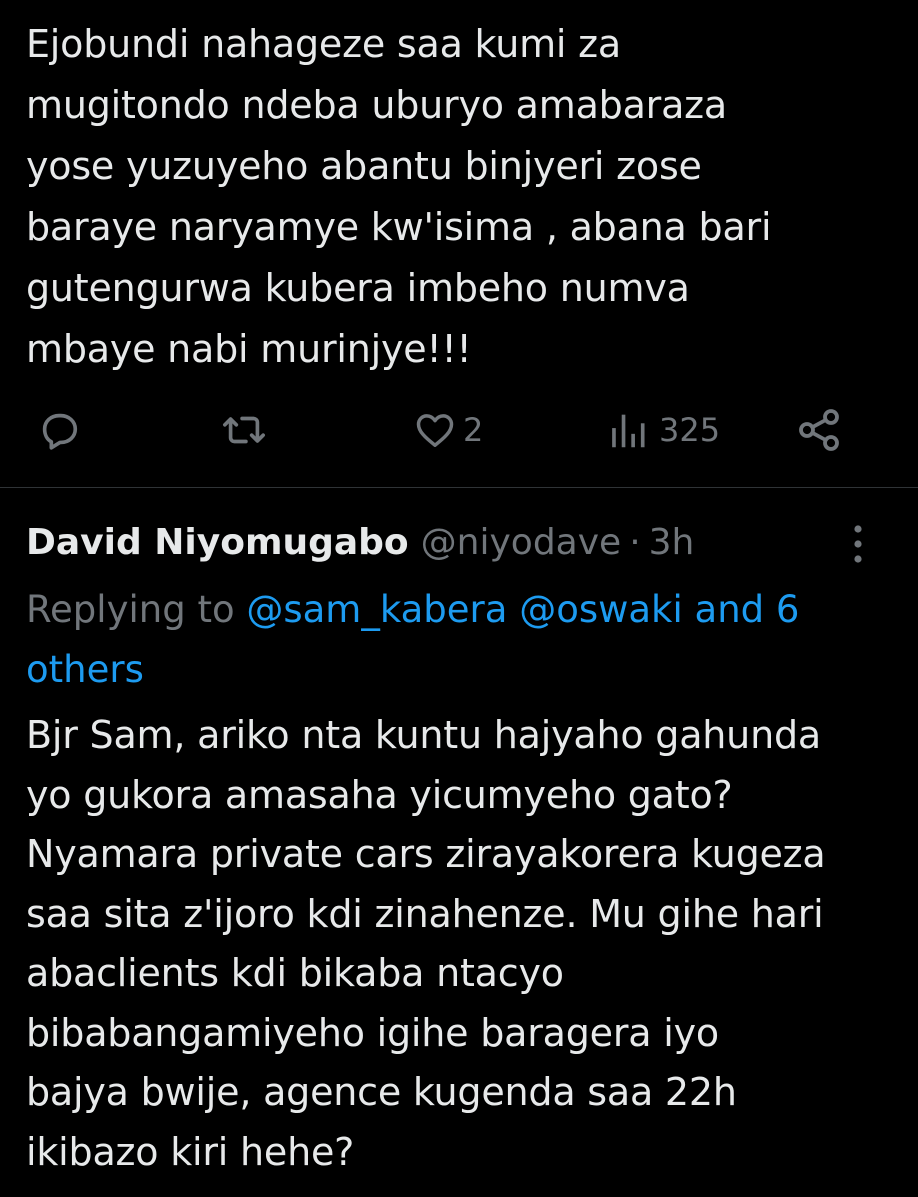 The height and width of the screenshot is (1197, 918). I want to click on reply-text-line: Nyamara private cars zirayakorera kugeza, so click(426, 854).